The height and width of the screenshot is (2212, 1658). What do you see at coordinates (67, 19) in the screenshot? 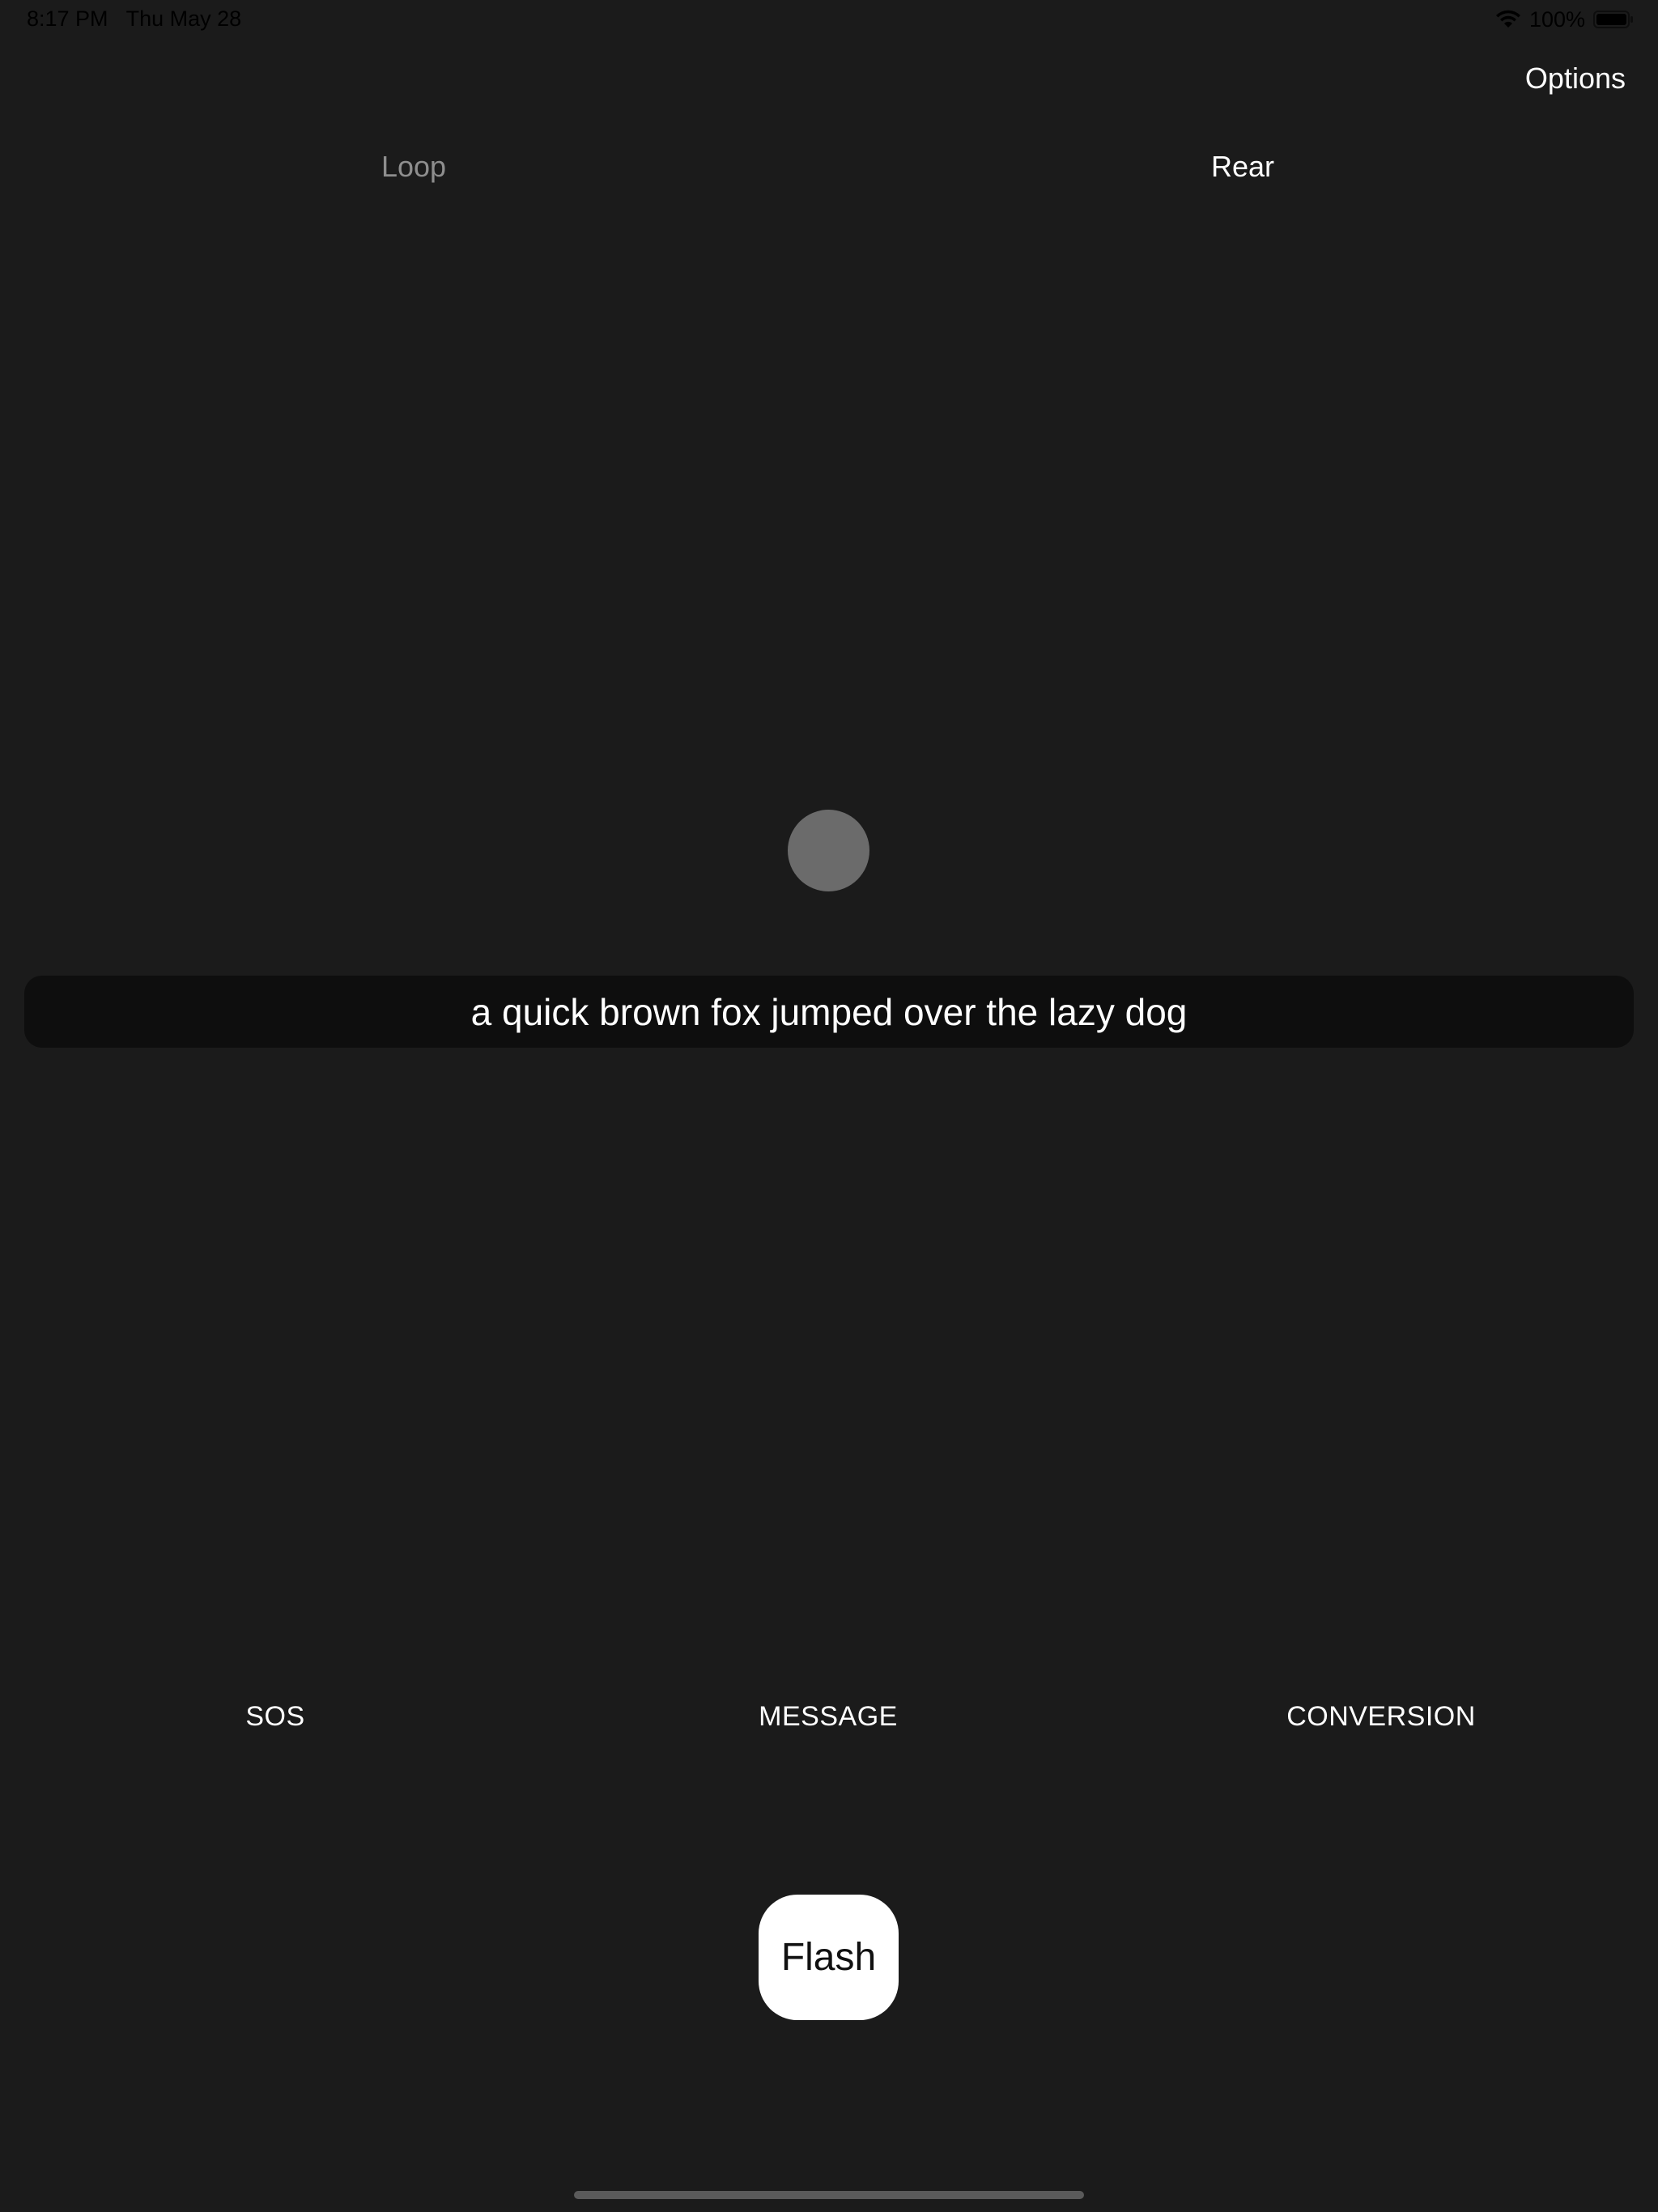
I see `status-time: 8:17 PM` at bounding box center [67, 19].